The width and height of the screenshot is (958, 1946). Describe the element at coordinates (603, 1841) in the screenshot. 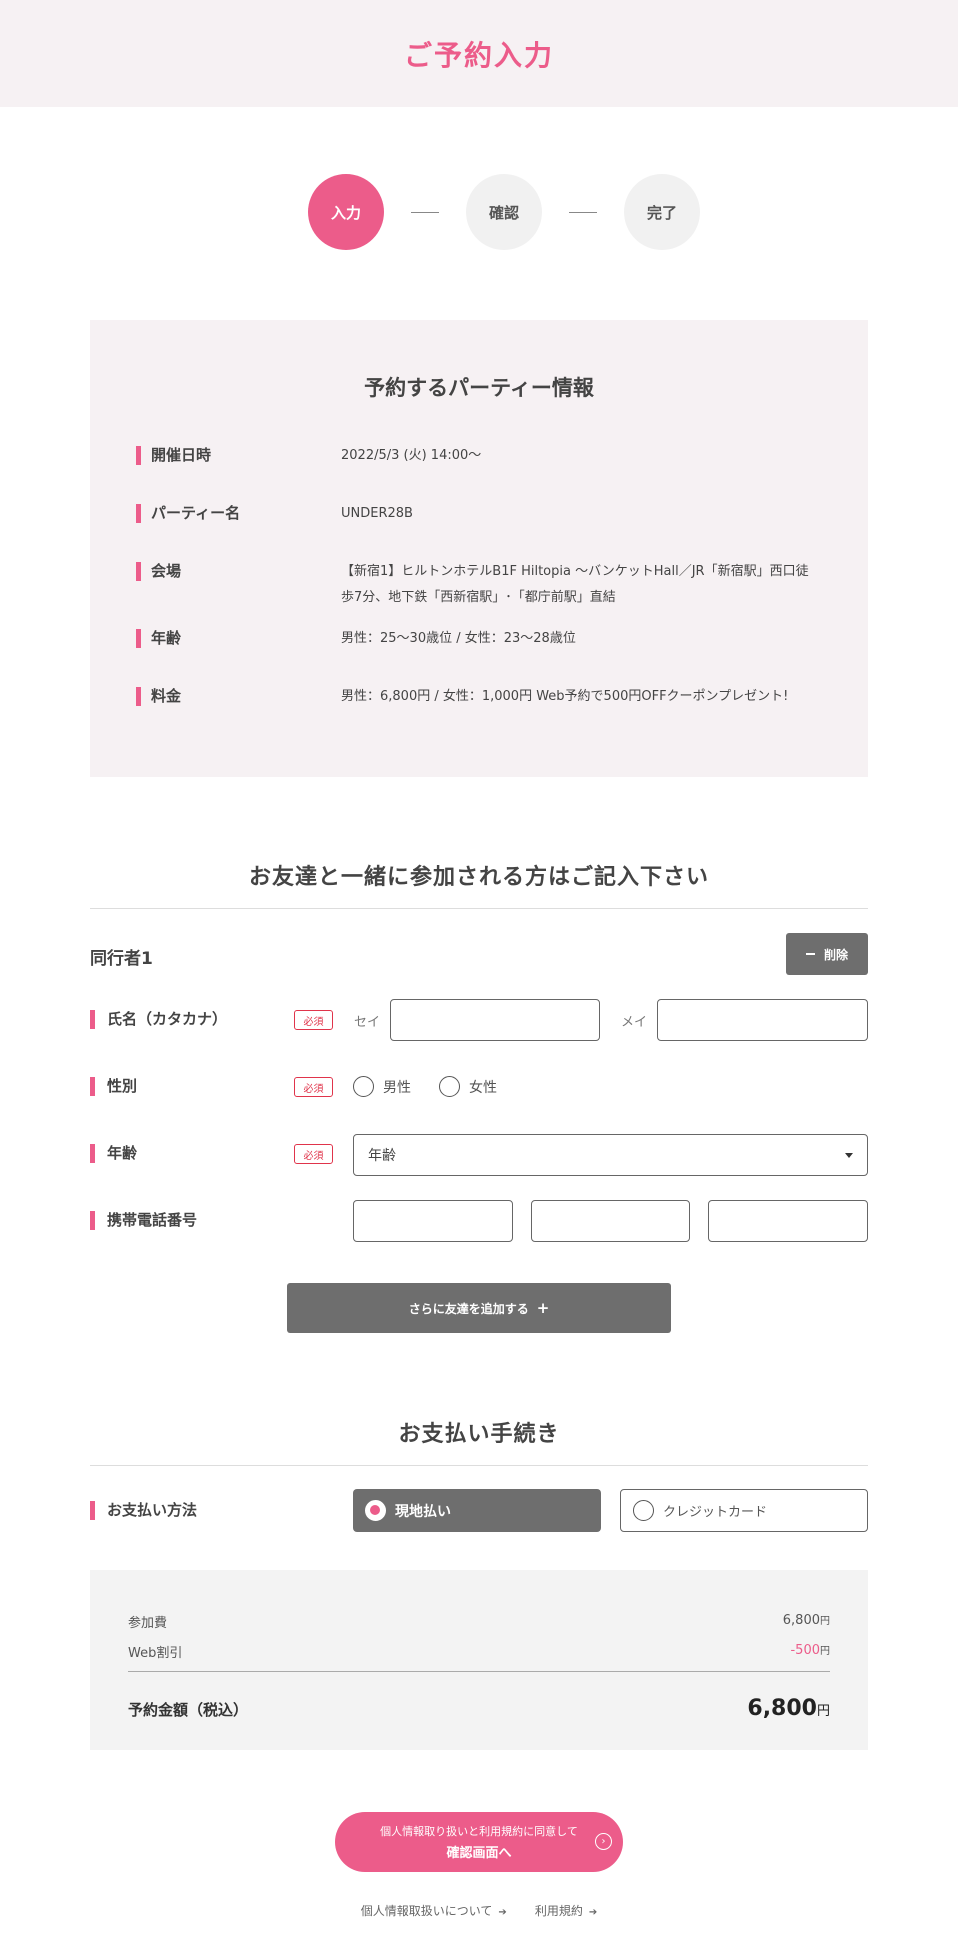

I see `chevron-right-icon: ›` at that location.